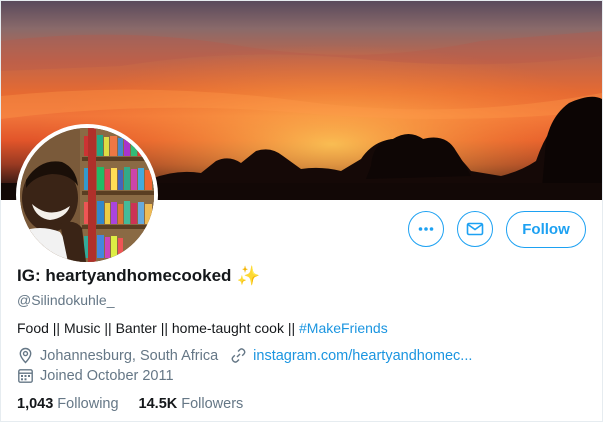 This screenshot has height=422, width=603. I want to click on followers-stat-link: 14.5K Followers, so click(191, 404).